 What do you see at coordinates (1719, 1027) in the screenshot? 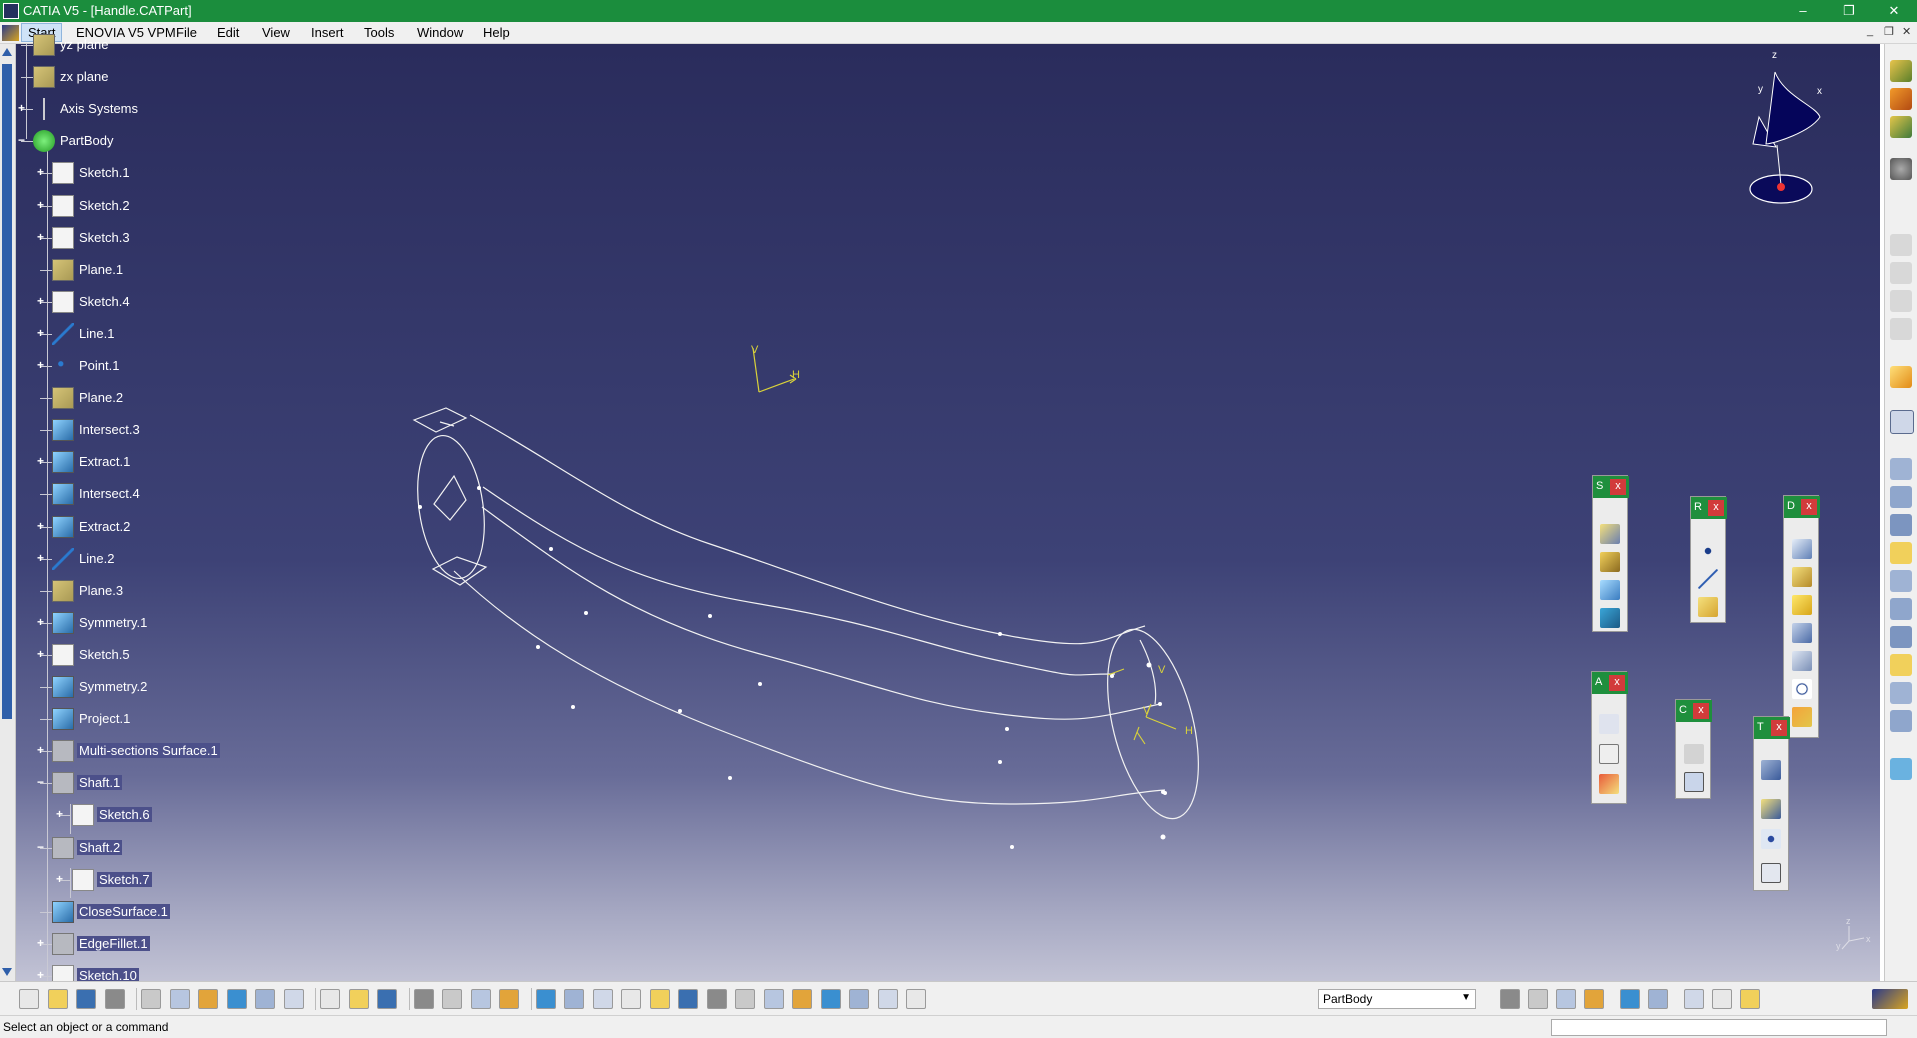
I see `command-input` at bounding box center [1719, 1027].